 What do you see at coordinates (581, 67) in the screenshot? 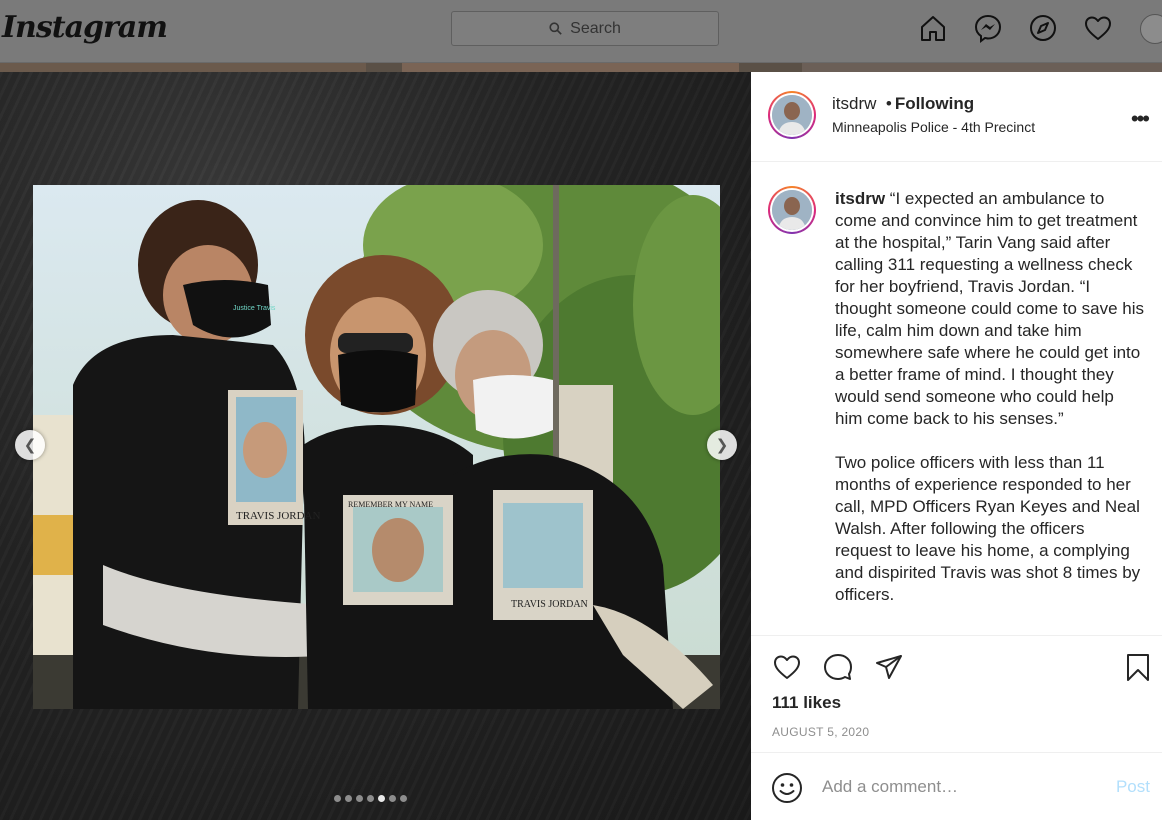
I see `feed-background-strip` at bounding box center [581, 67].